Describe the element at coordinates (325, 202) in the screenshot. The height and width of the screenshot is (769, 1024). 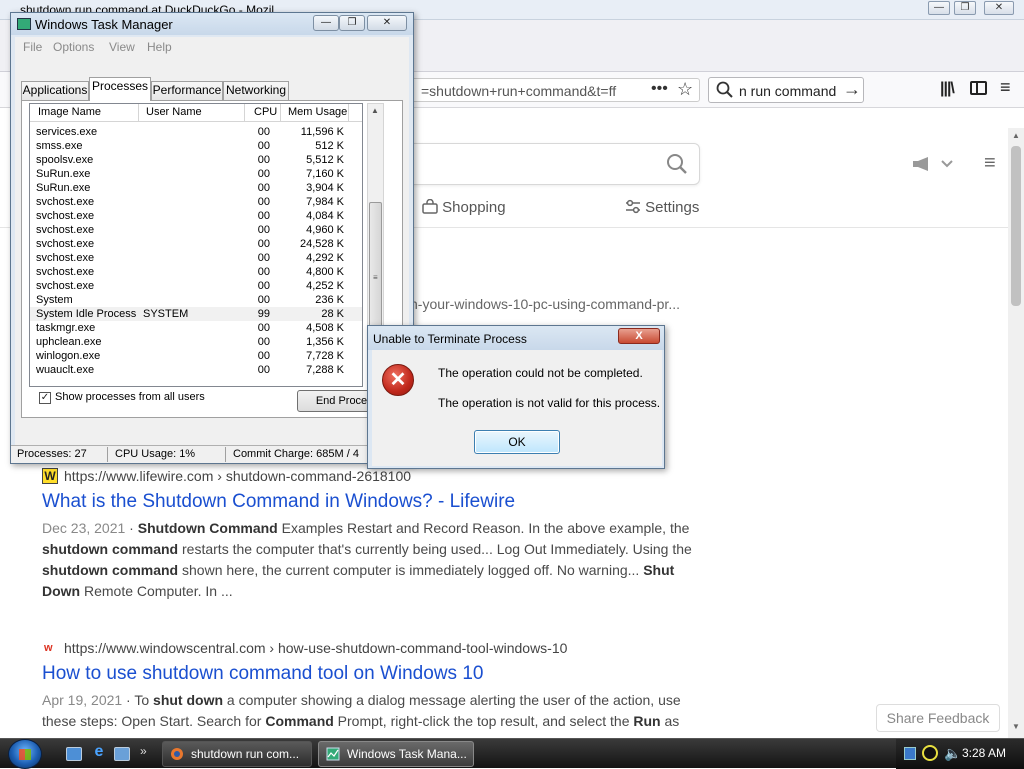
I see `process-mem: 7,984 K` at that location.